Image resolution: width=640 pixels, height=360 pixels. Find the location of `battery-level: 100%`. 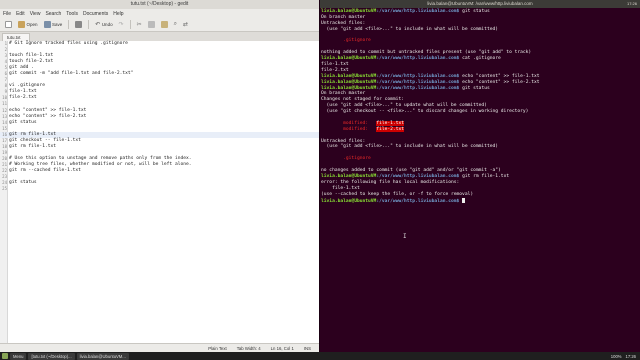

battery-level: 100% is located at coordinates (616, 356).